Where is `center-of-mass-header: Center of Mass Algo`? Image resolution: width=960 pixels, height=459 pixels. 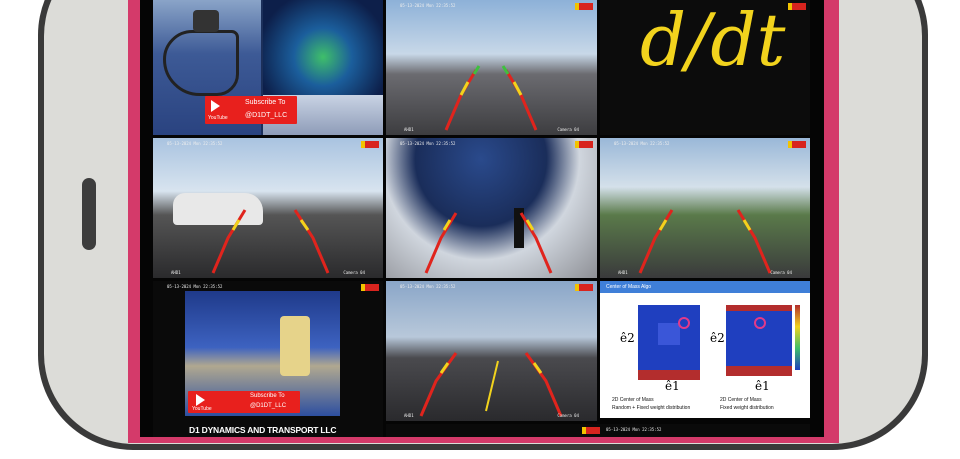
center-of-mass-header: Center of Mass Algo is located at coordinates (705, 287).